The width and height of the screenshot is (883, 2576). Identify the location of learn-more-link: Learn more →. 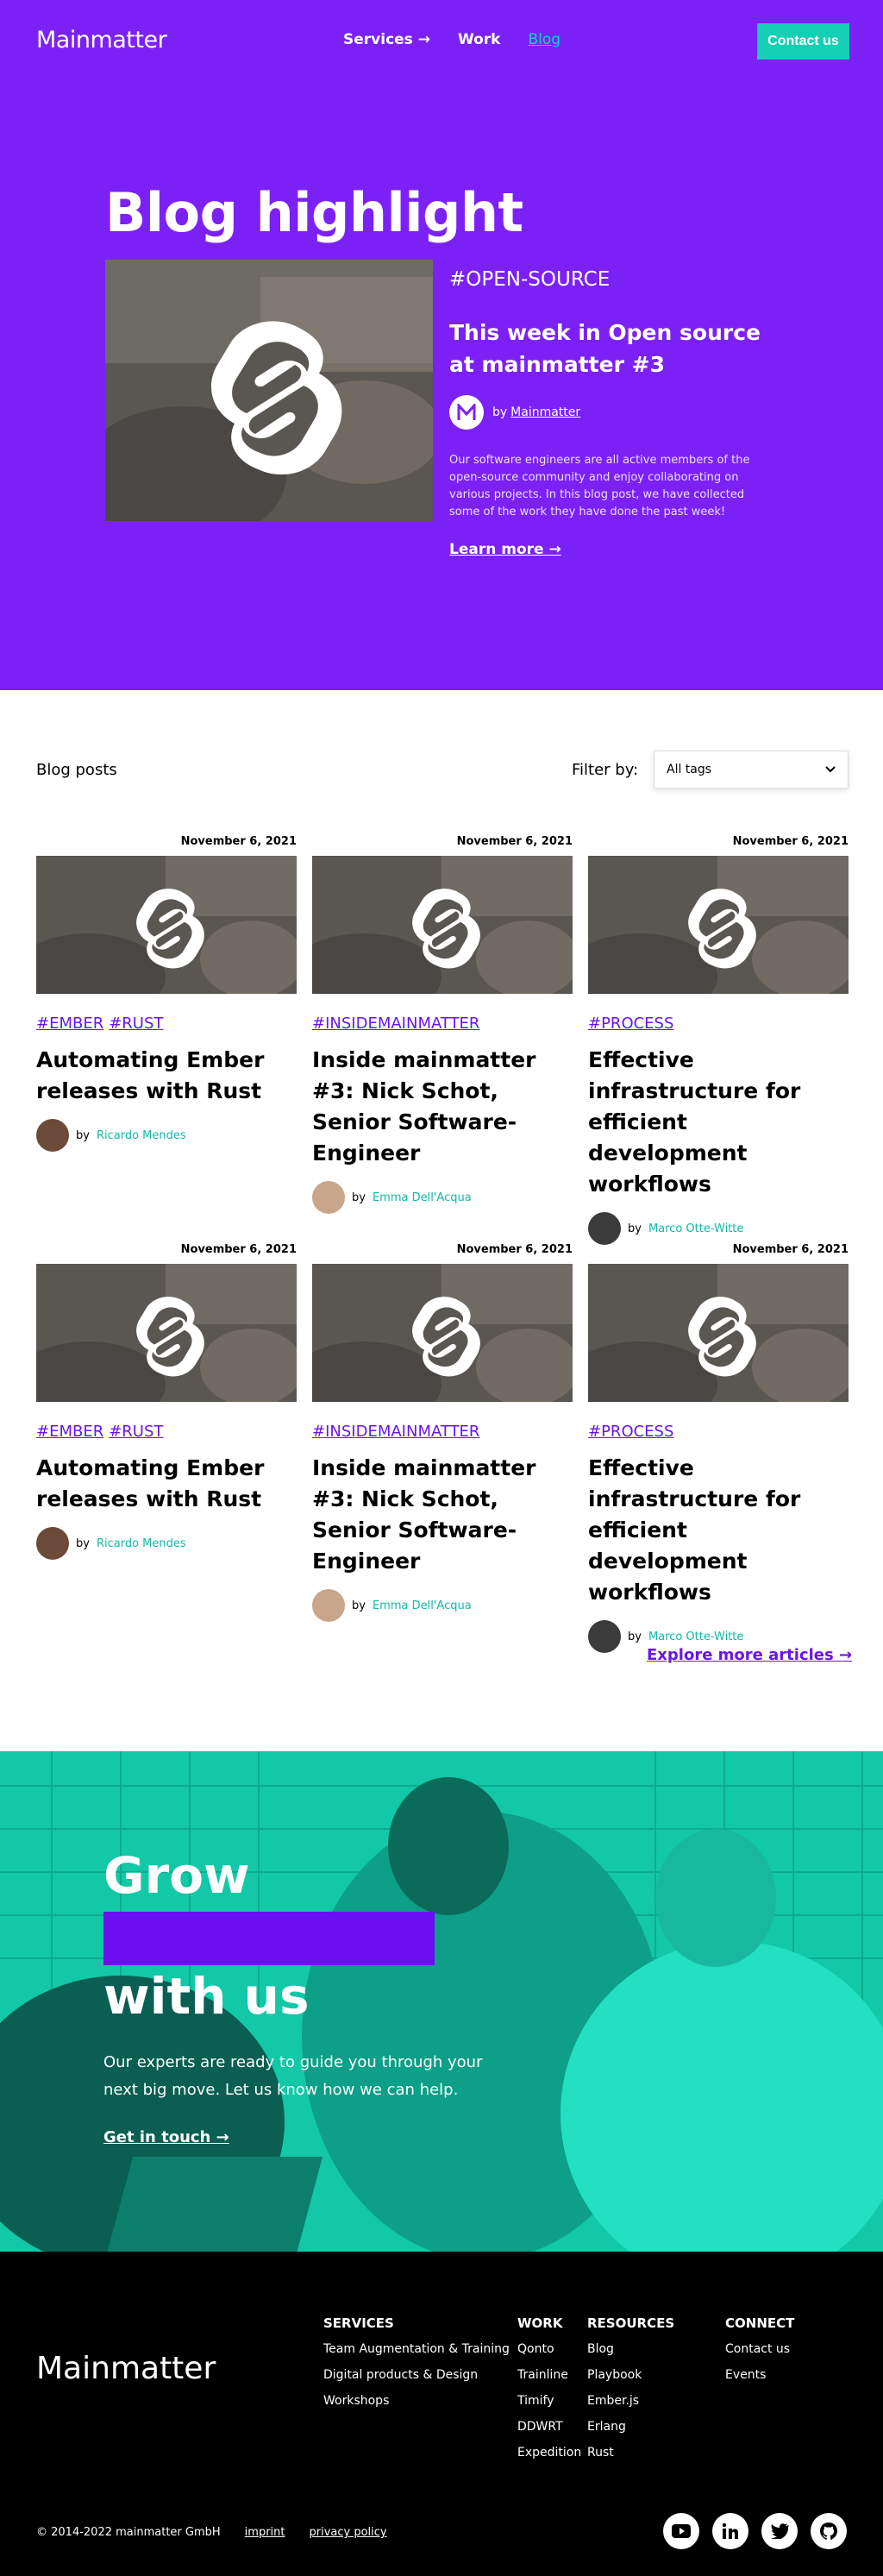
(505, 549).